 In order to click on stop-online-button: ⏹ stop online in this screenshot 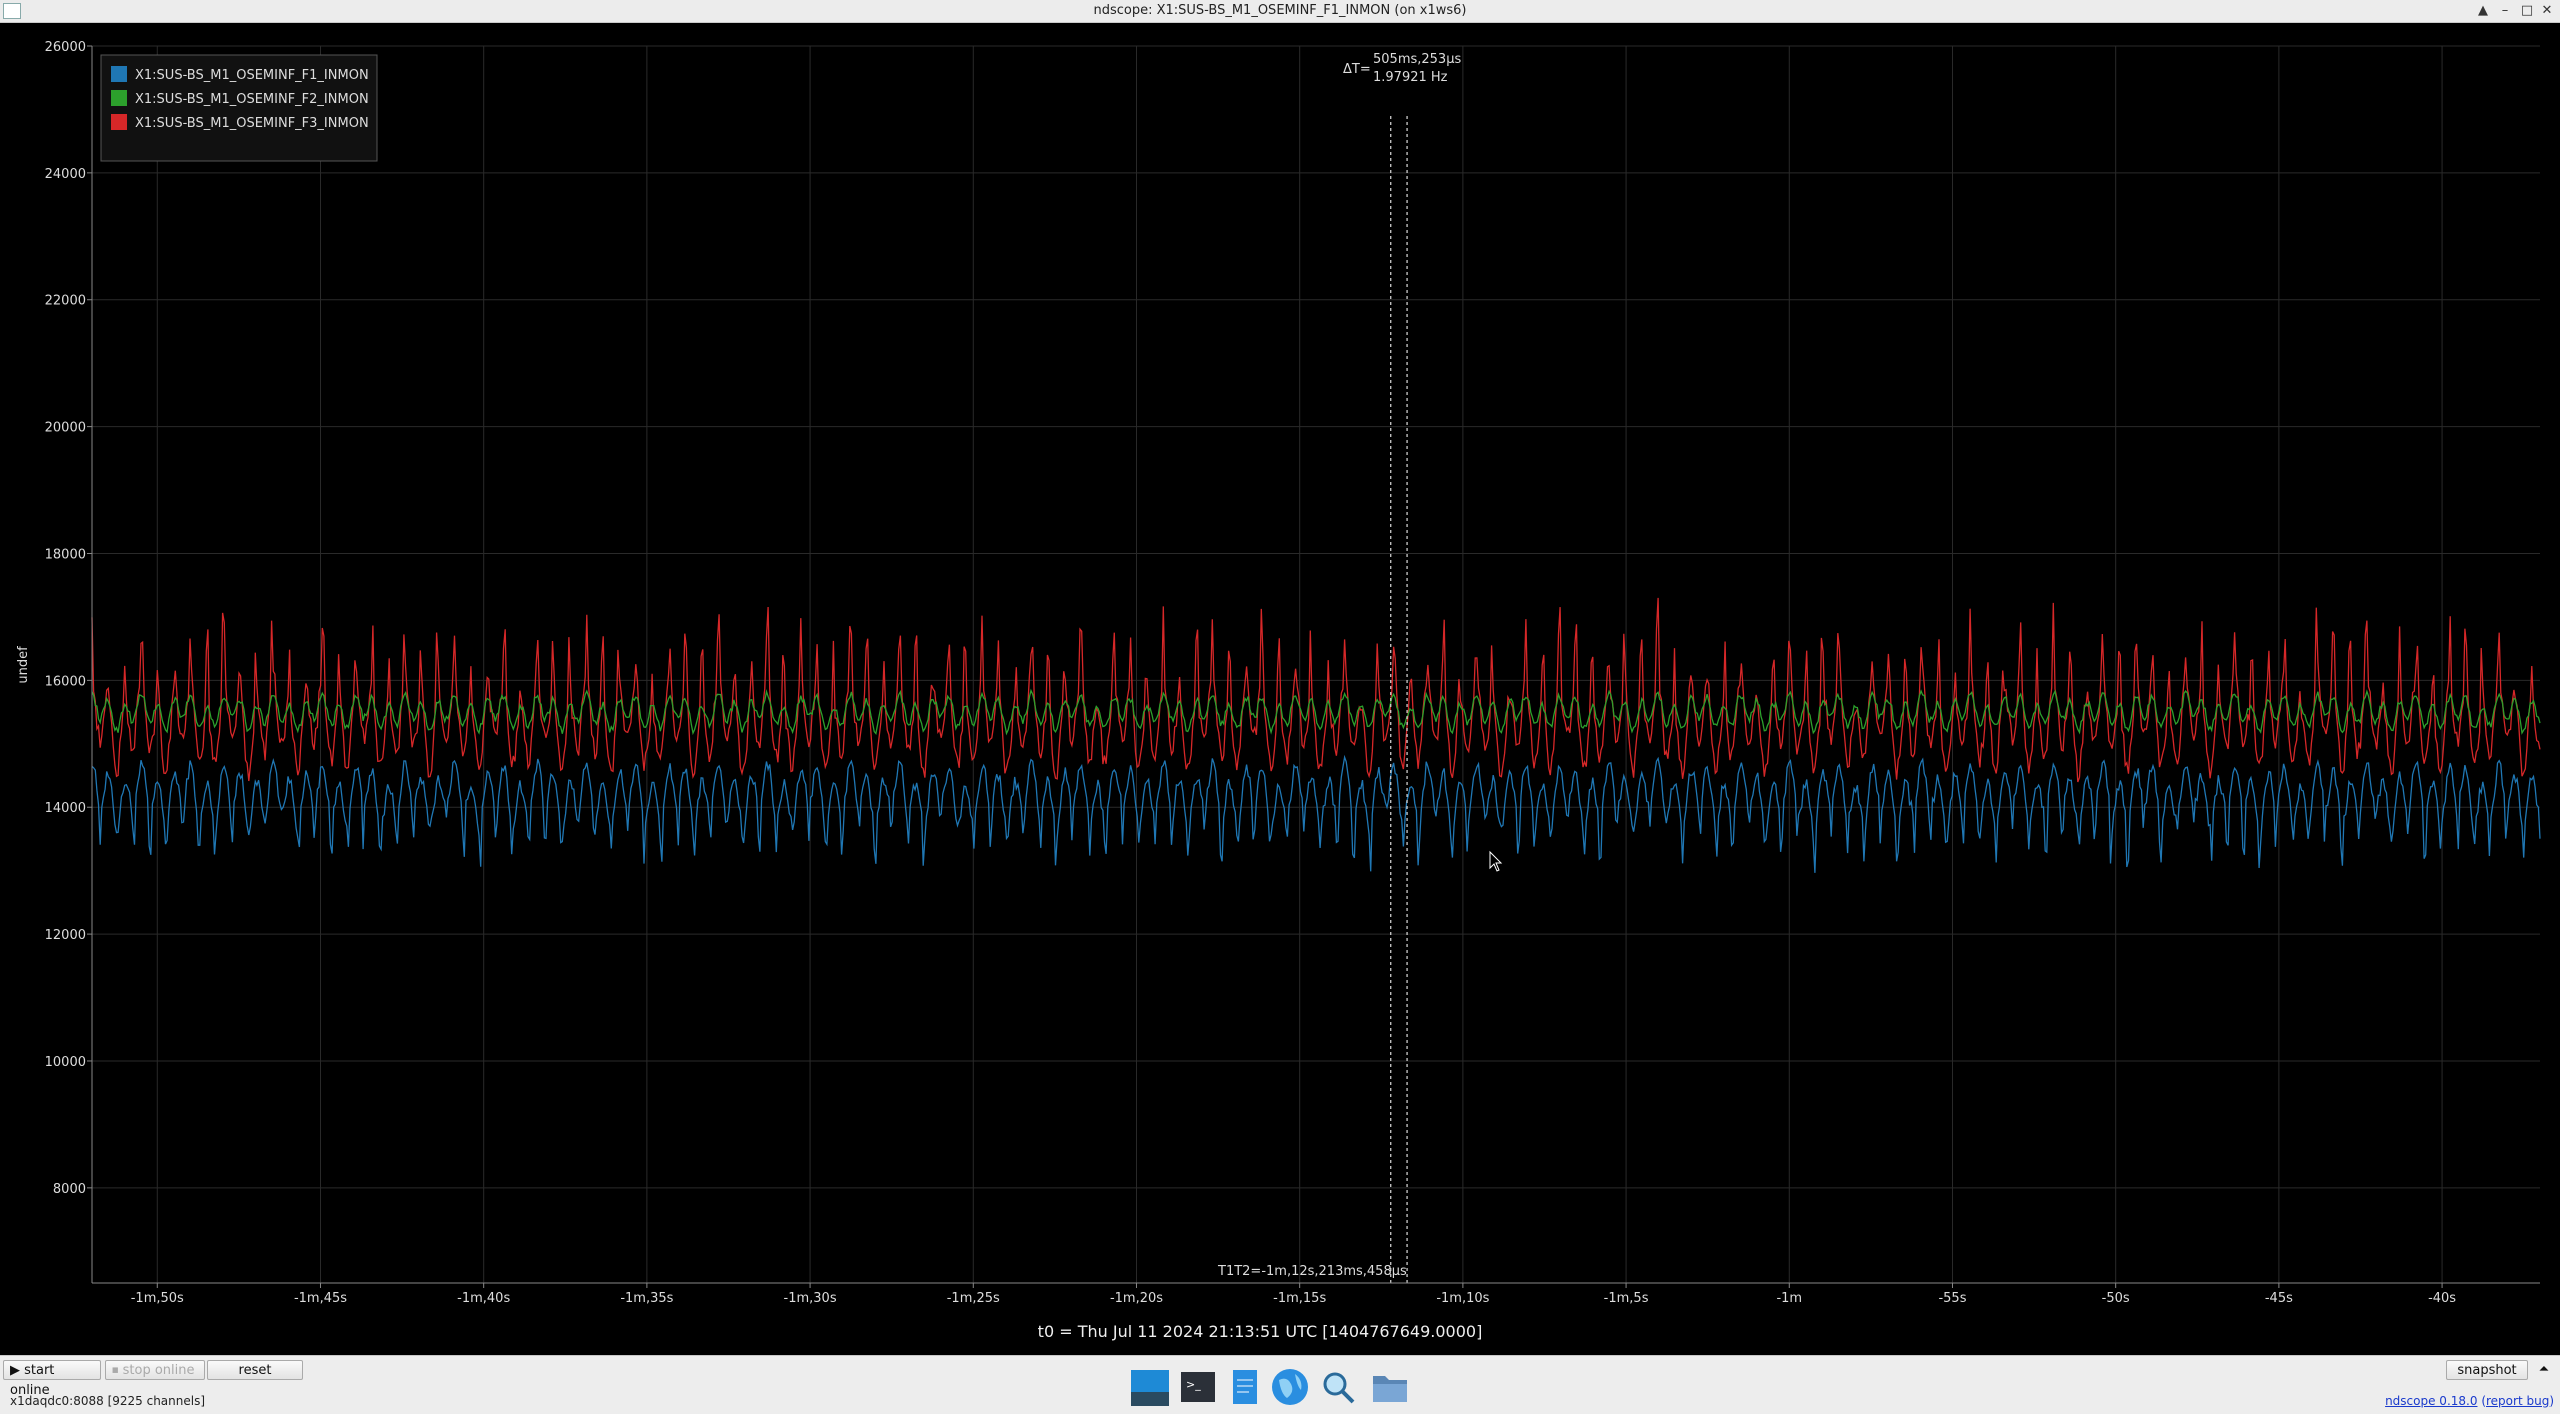, I will do `click(155, 1370)`.